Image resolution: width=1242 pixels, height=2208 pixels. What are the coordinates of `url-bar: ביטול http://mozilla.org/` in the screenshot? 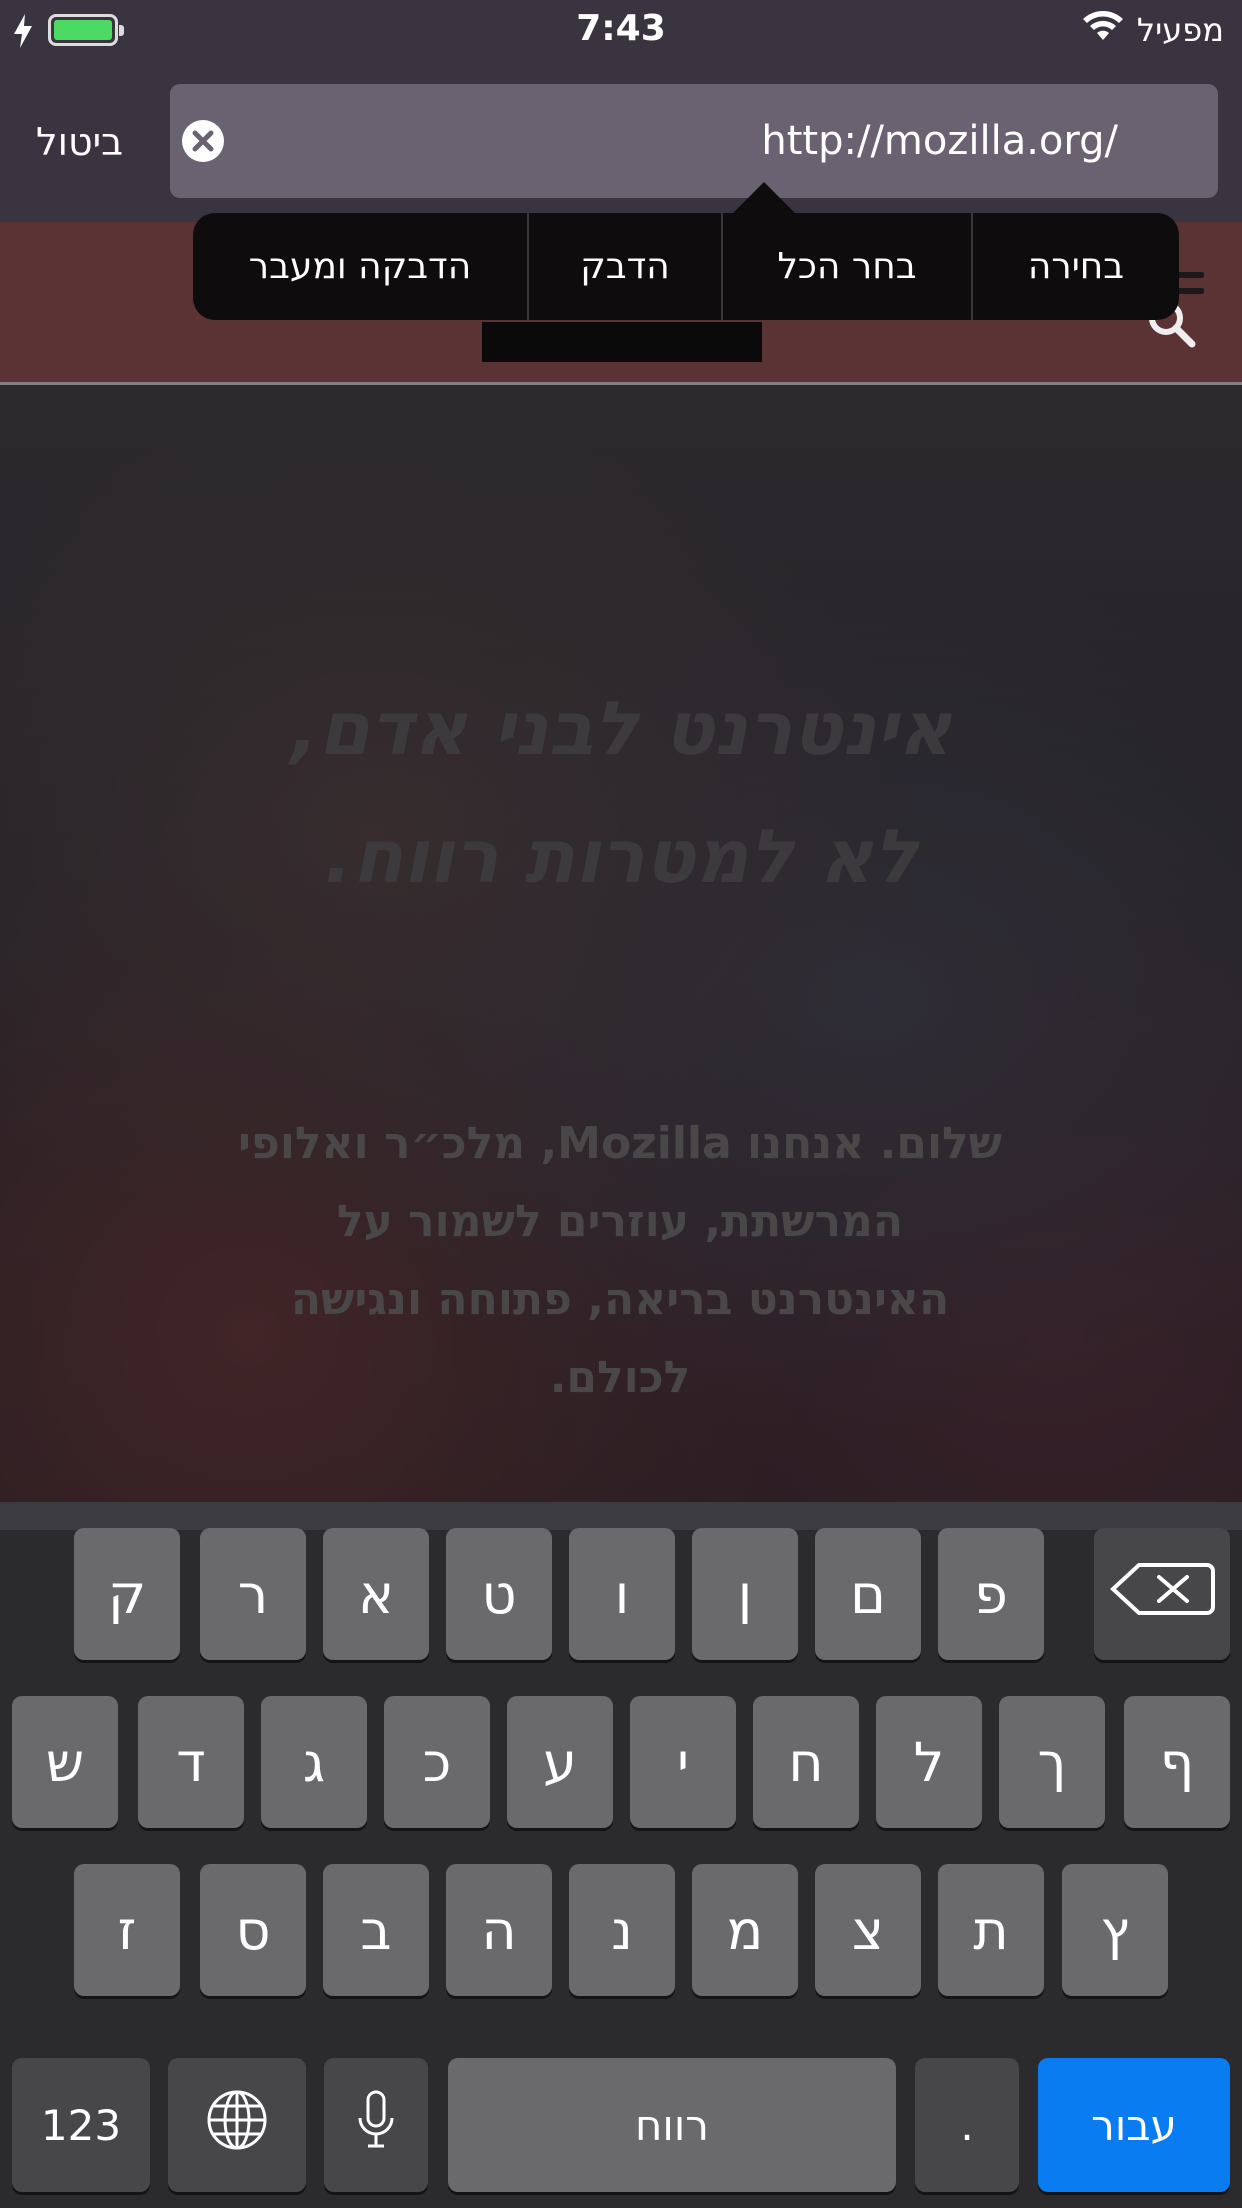 It's located at (621, 142).